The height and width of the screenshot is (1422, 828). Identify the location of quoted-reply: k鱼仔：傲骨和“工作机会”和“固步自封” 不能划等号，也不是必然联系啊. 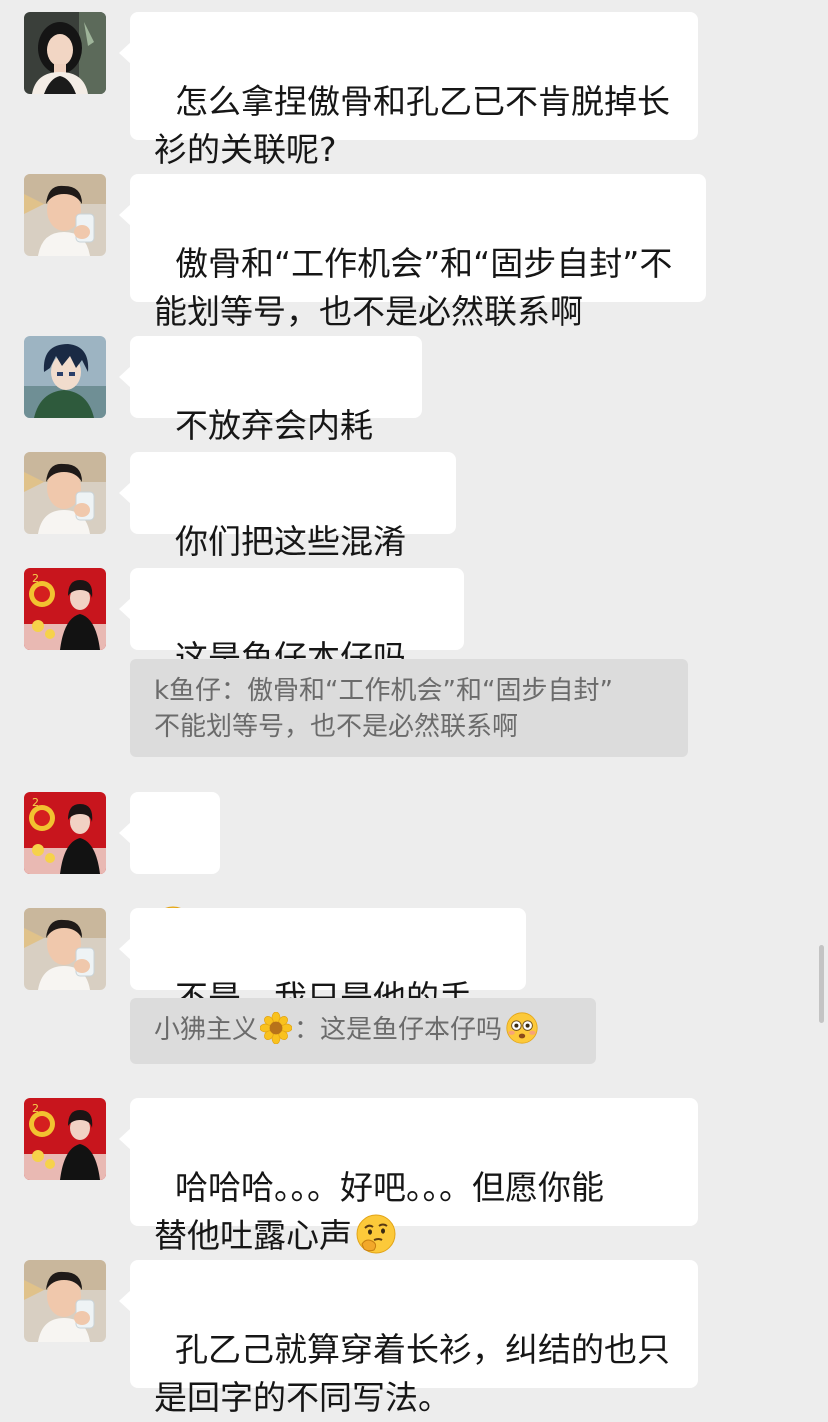
(409, 708).